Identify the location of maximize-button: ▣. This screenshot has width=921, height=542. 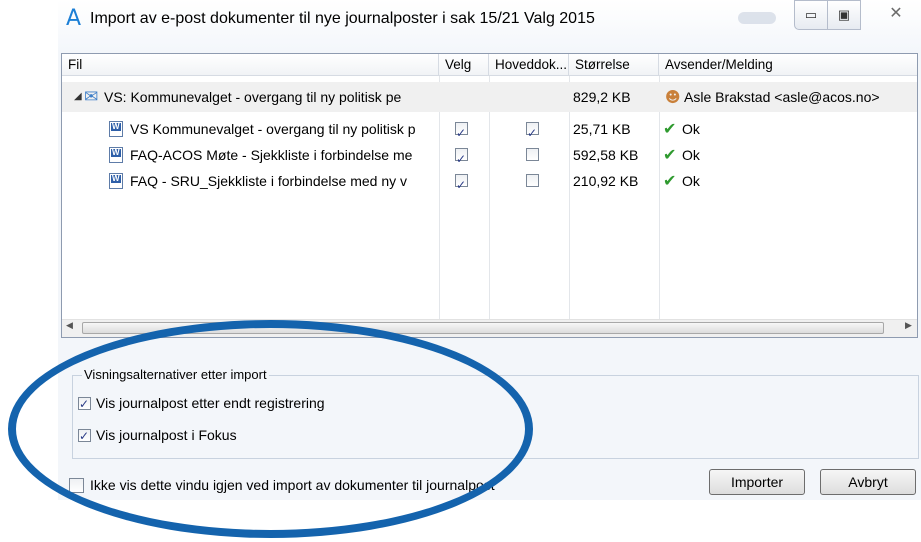
(844, 15).